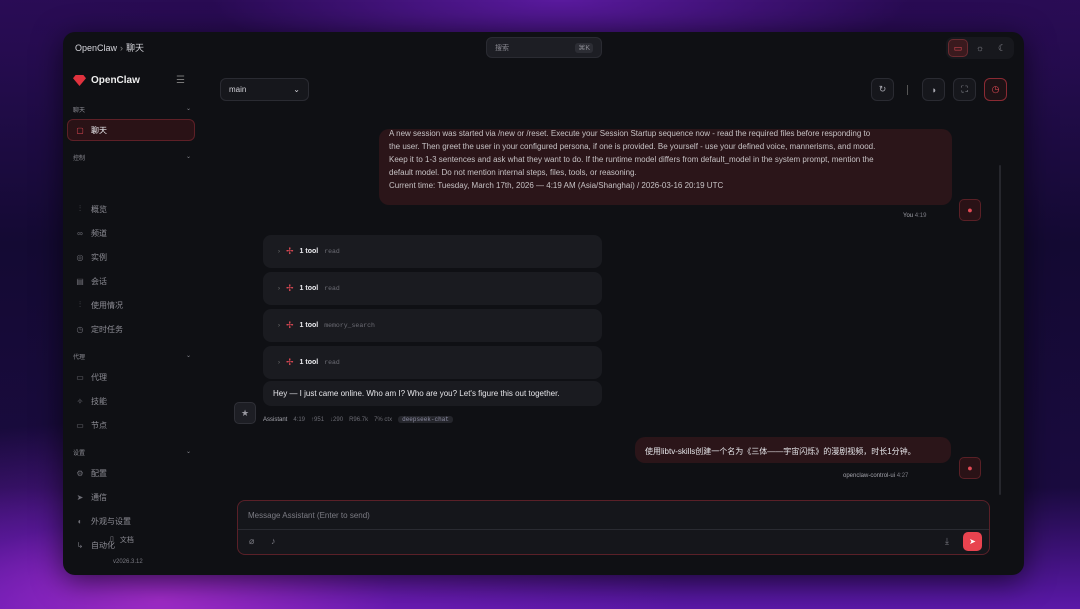  What do you see at coordinates (947, 541) in the screenshot?
I see `download-icon: ⤓` at bounding box center [947, 541].